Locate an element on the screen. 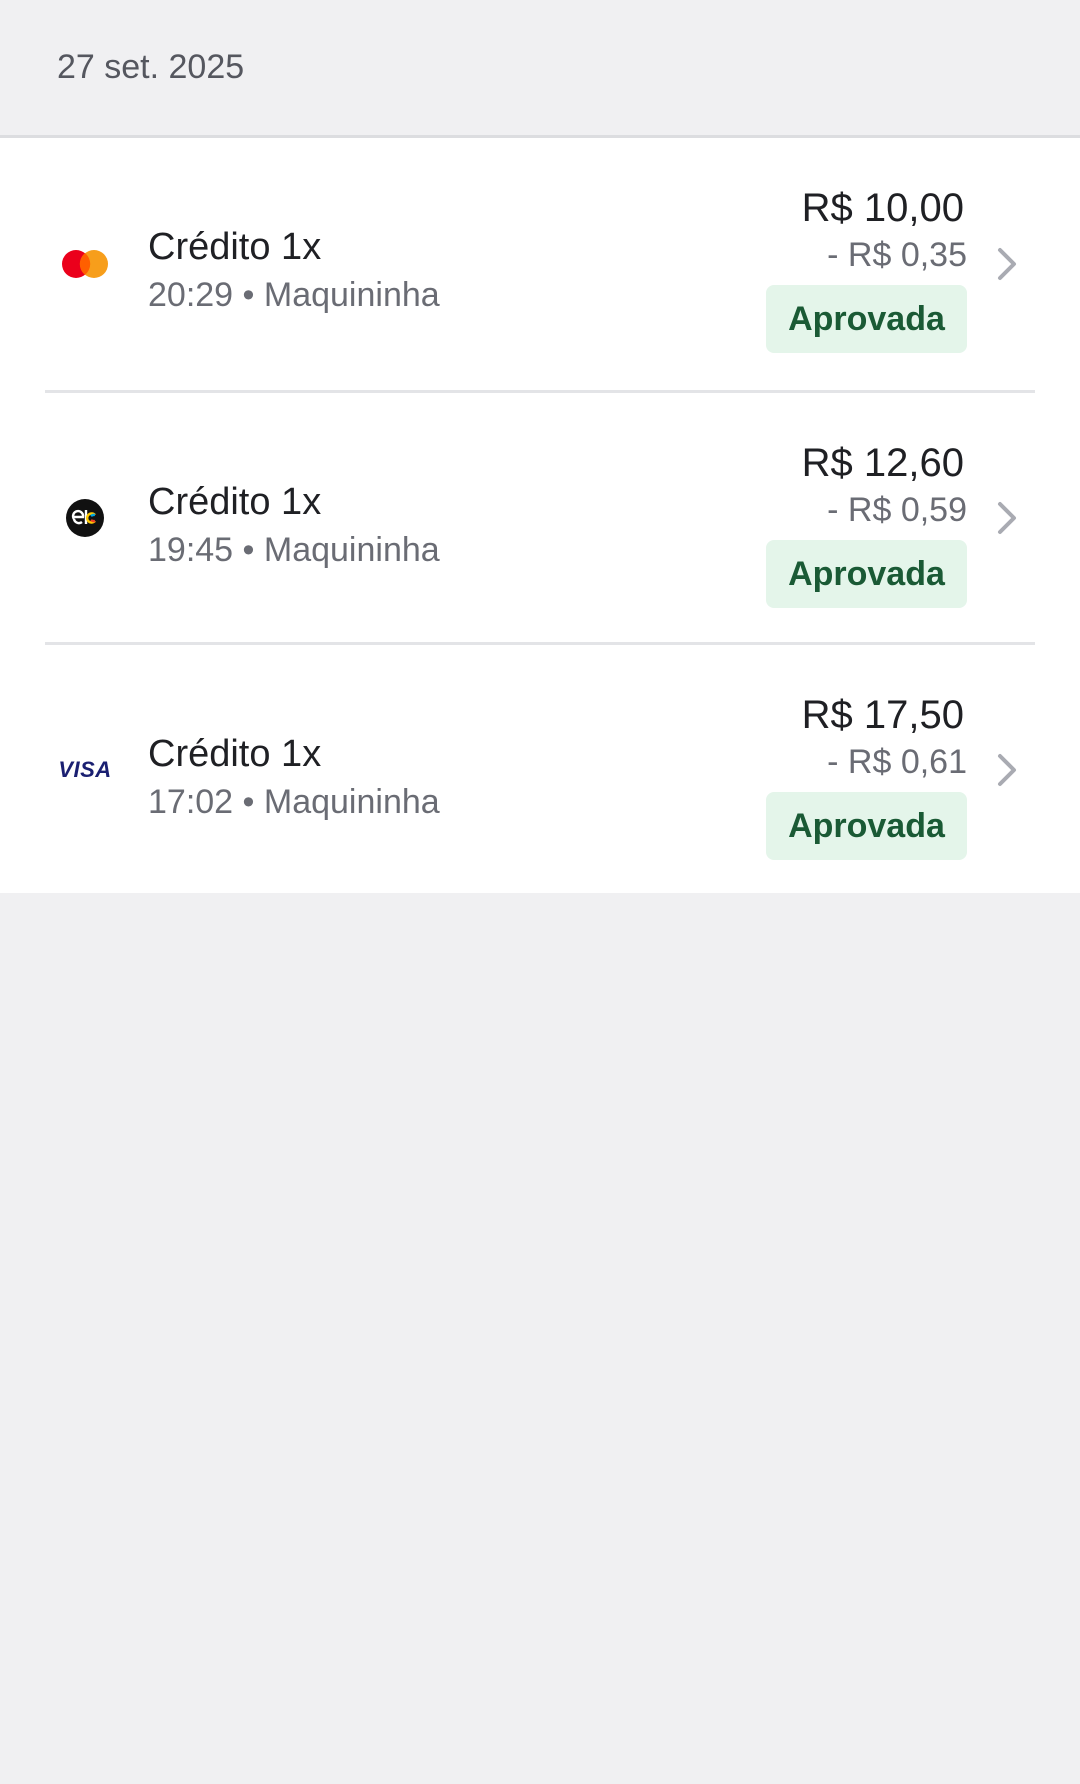 The image size is (1080, 1784). transaction-subtitle: 17:02 • Maquininha is located at coordinates (294, 802).